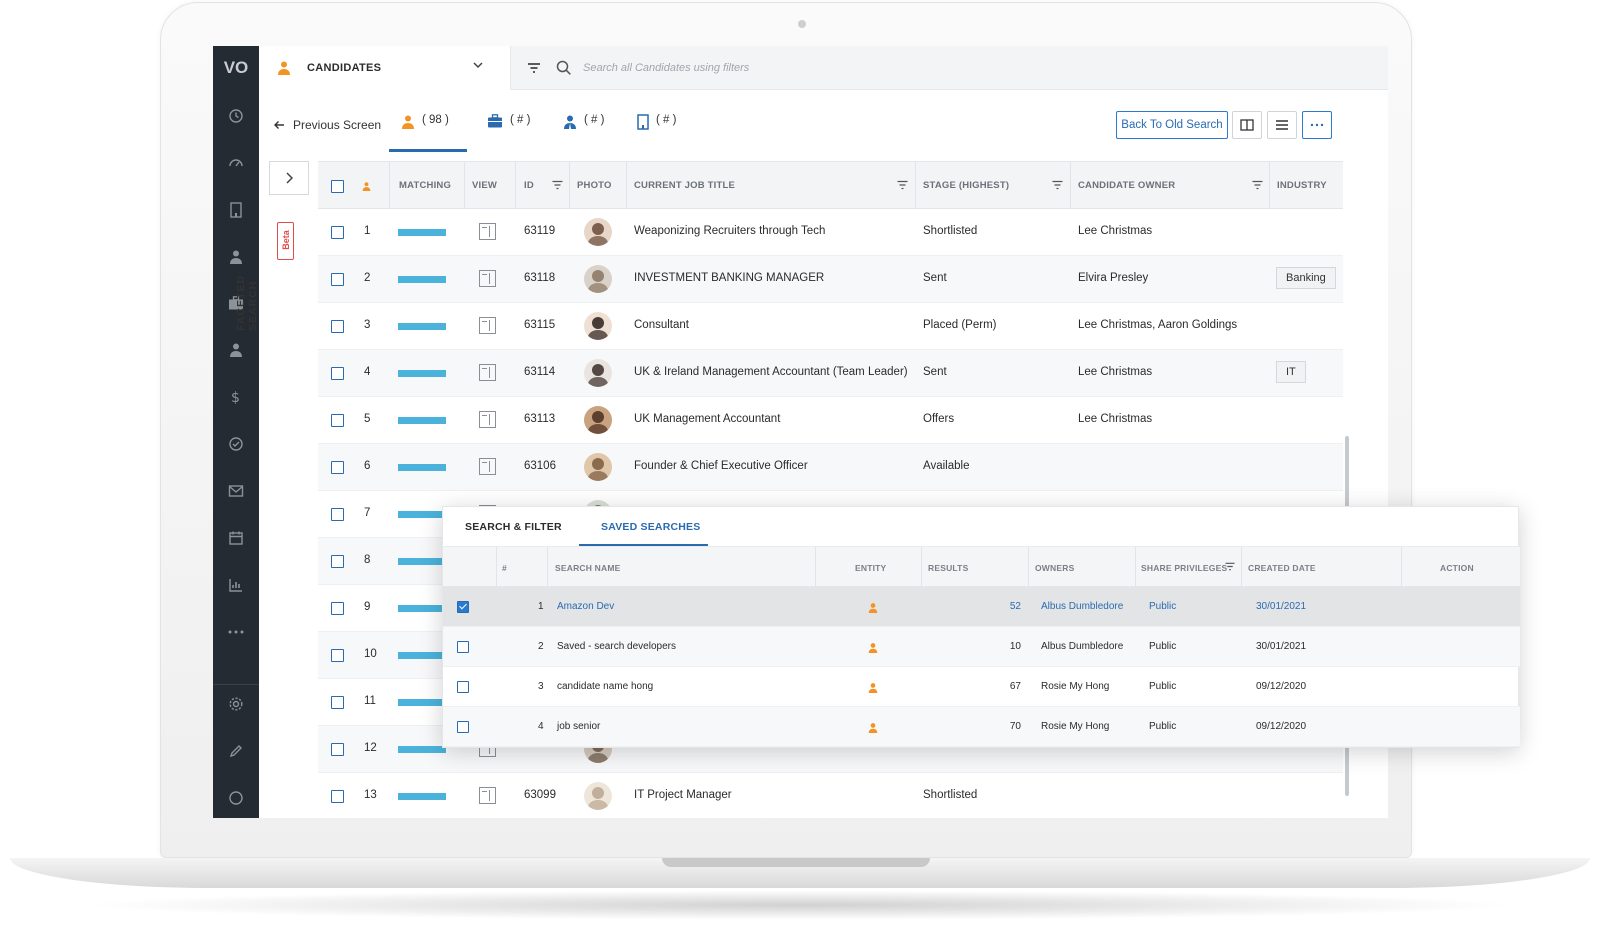 The height and width of the screenshot is (942, 1600). Describe the element at coordinates (327, 125) in the screenshot. I see `previous-screen-link: Previous Screen` at that location.